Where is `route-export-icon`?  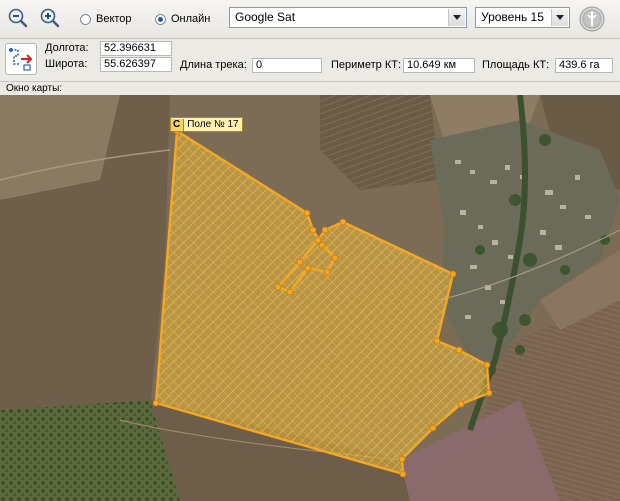
route-export-icon is located at coordinates (21, 59).